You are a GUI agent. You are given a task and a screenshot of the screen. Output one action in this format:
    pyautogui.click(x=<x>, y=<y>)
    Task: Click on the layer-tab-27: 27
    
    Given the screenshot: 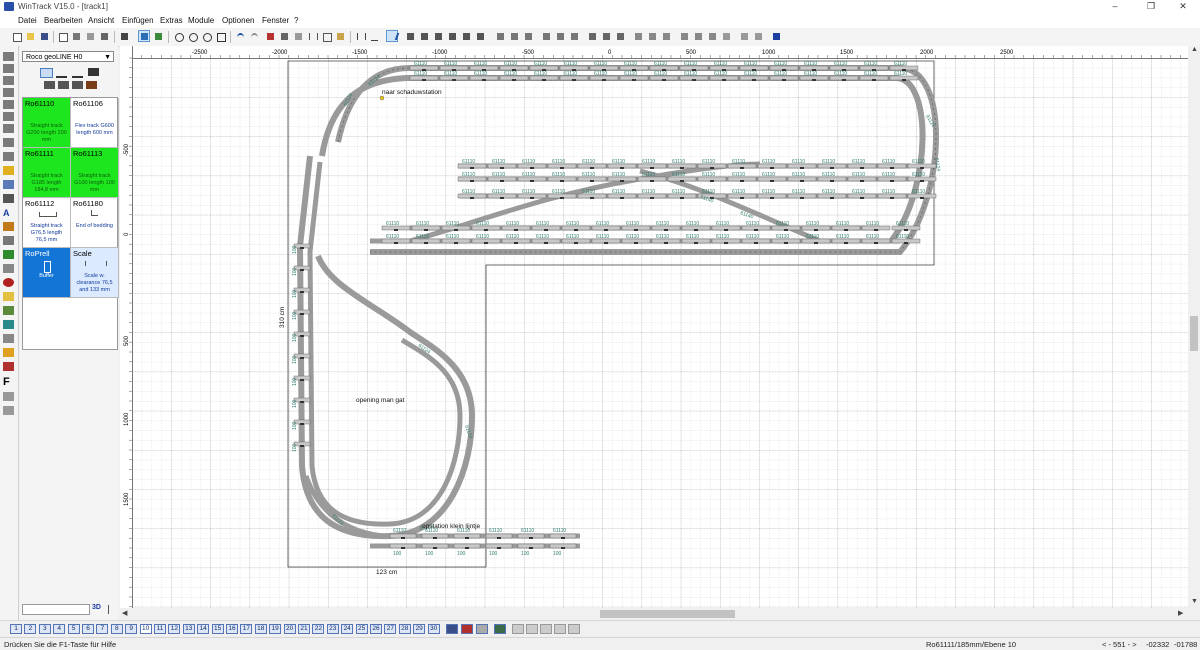 What is the action you would take?
    pyautogui.click(x=390, y=629)
    